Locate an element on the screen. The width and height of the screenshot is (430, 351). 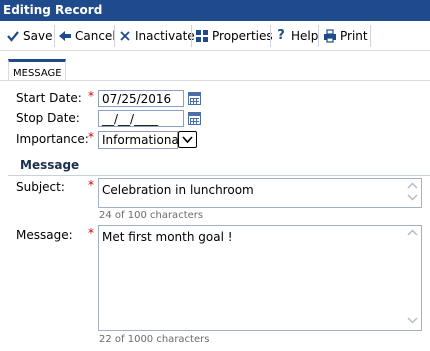
tab-strip: MESSAGE is located at coordinates (215, 66).